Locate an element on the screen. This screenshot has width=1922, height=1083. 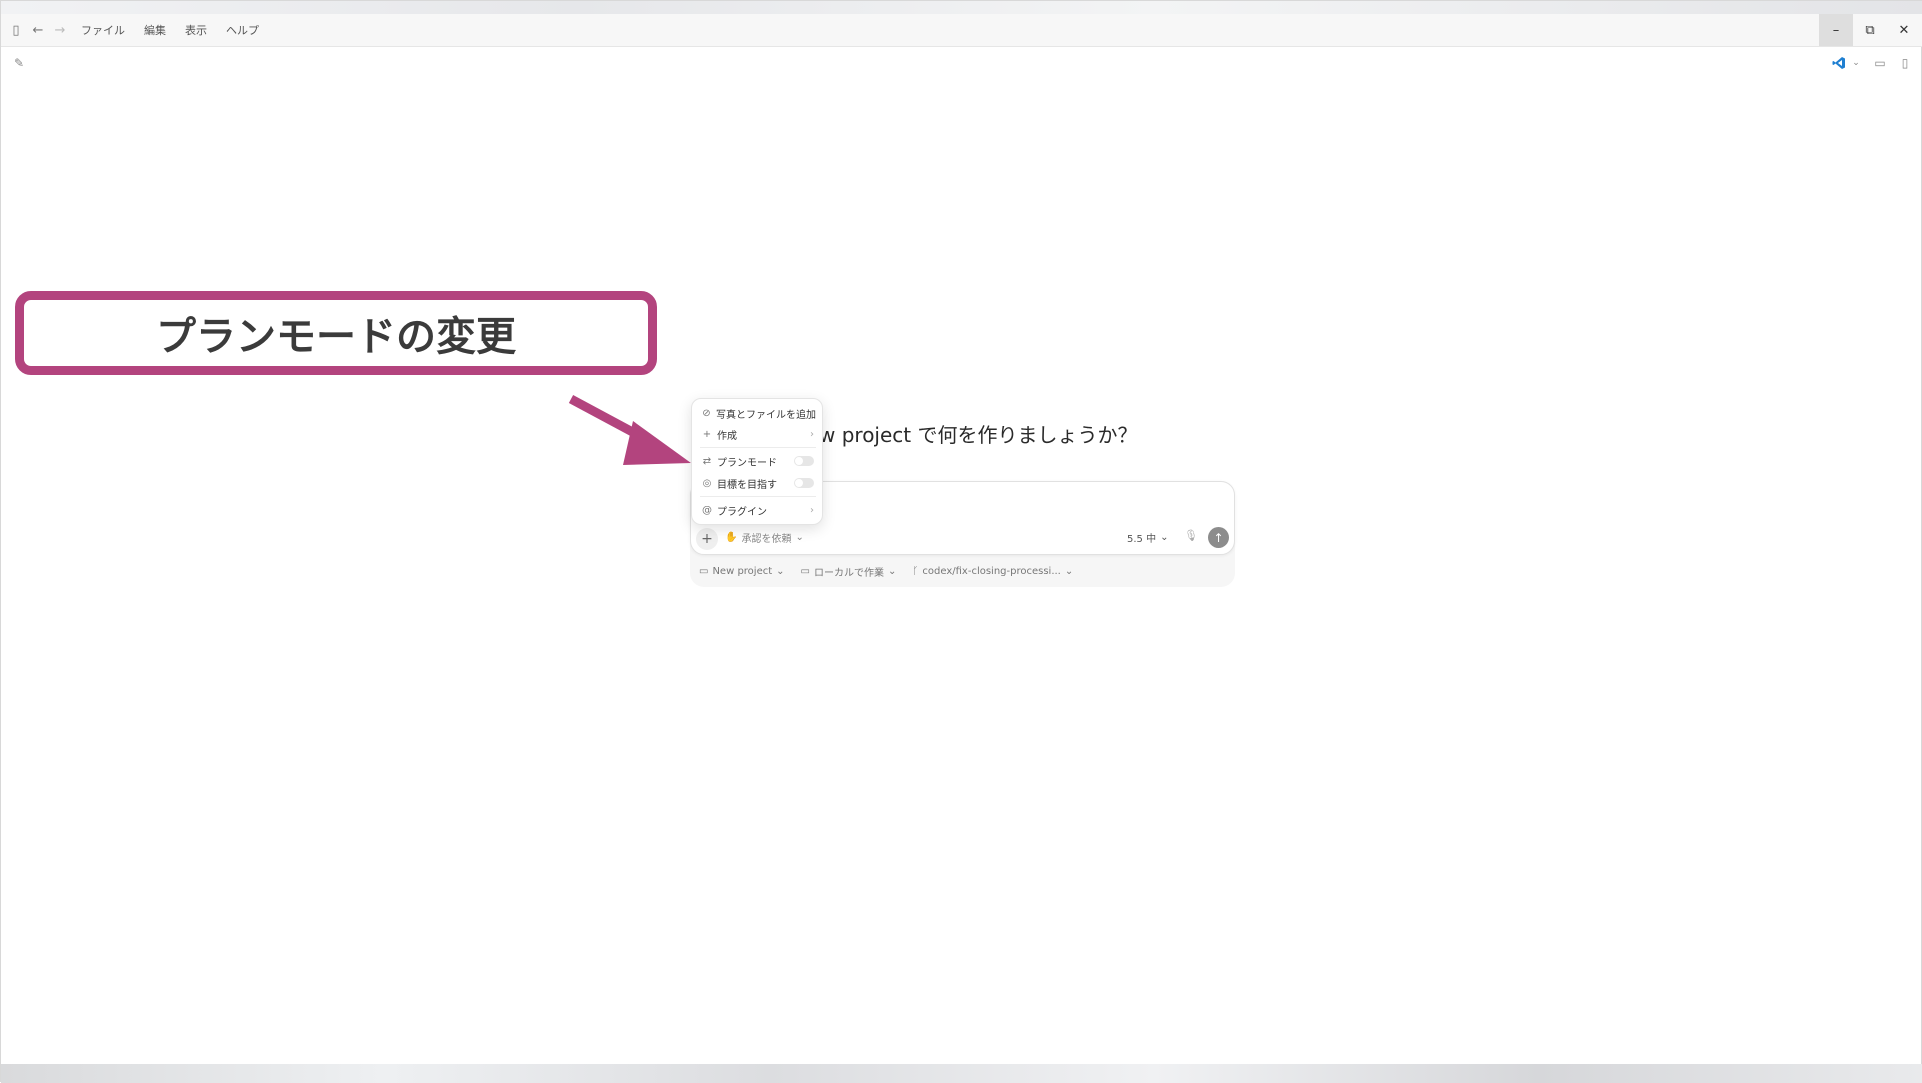
menu-help: ヘルプ is located at coordinates (242, 30).